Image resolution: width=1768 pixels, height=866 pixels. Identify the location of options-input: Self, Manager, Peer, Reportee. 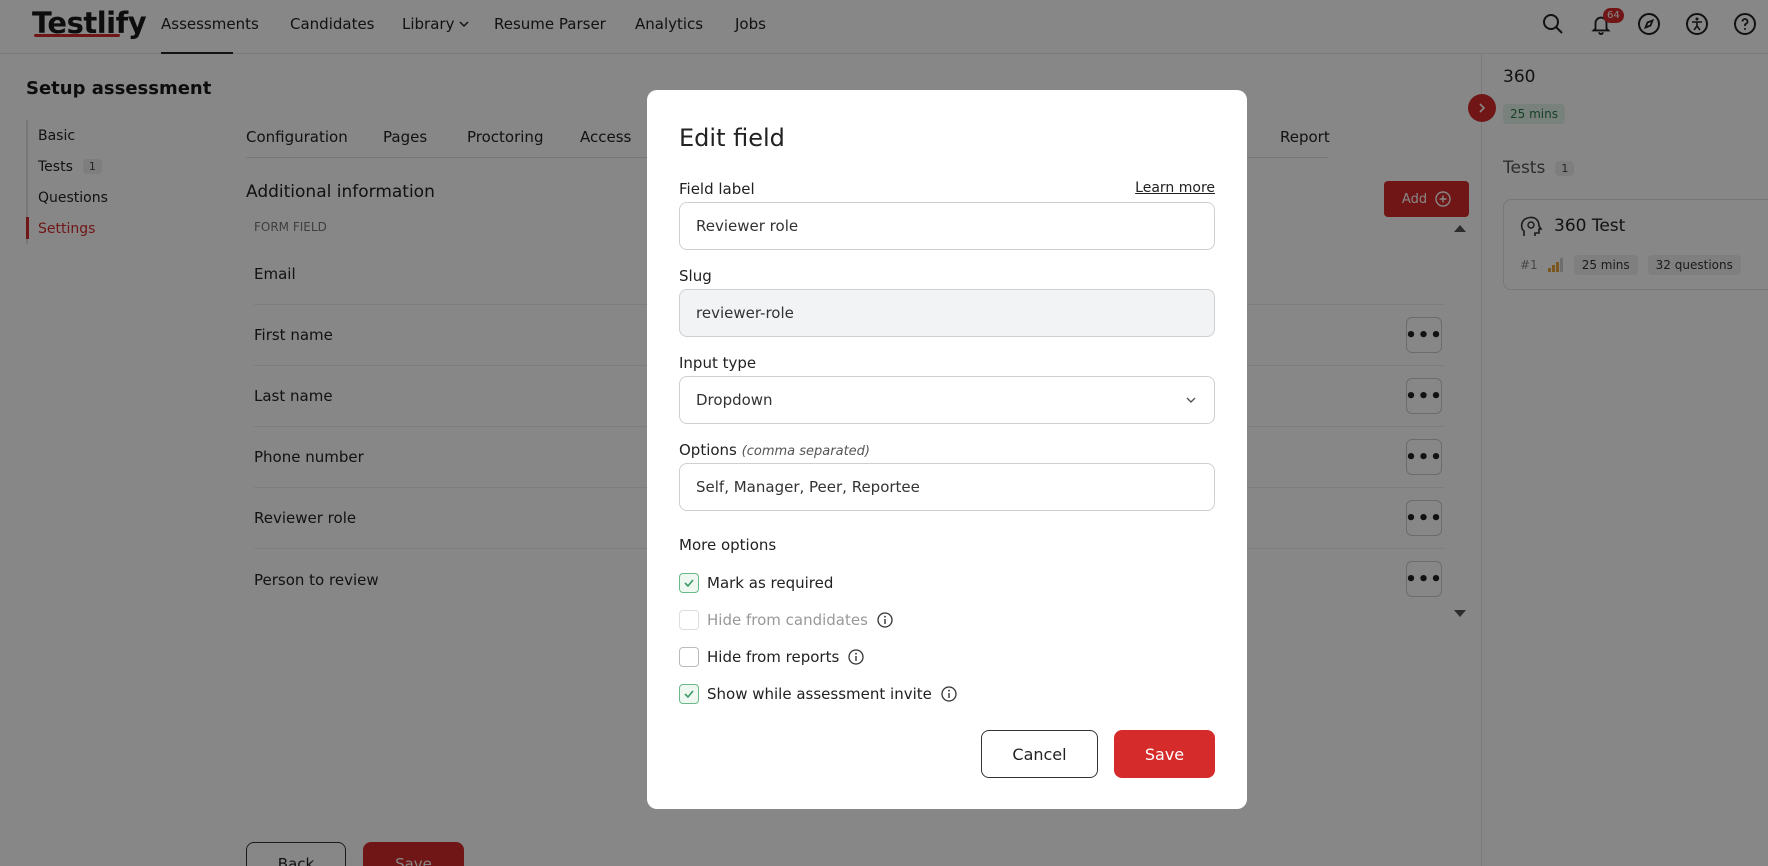
(947, 487).